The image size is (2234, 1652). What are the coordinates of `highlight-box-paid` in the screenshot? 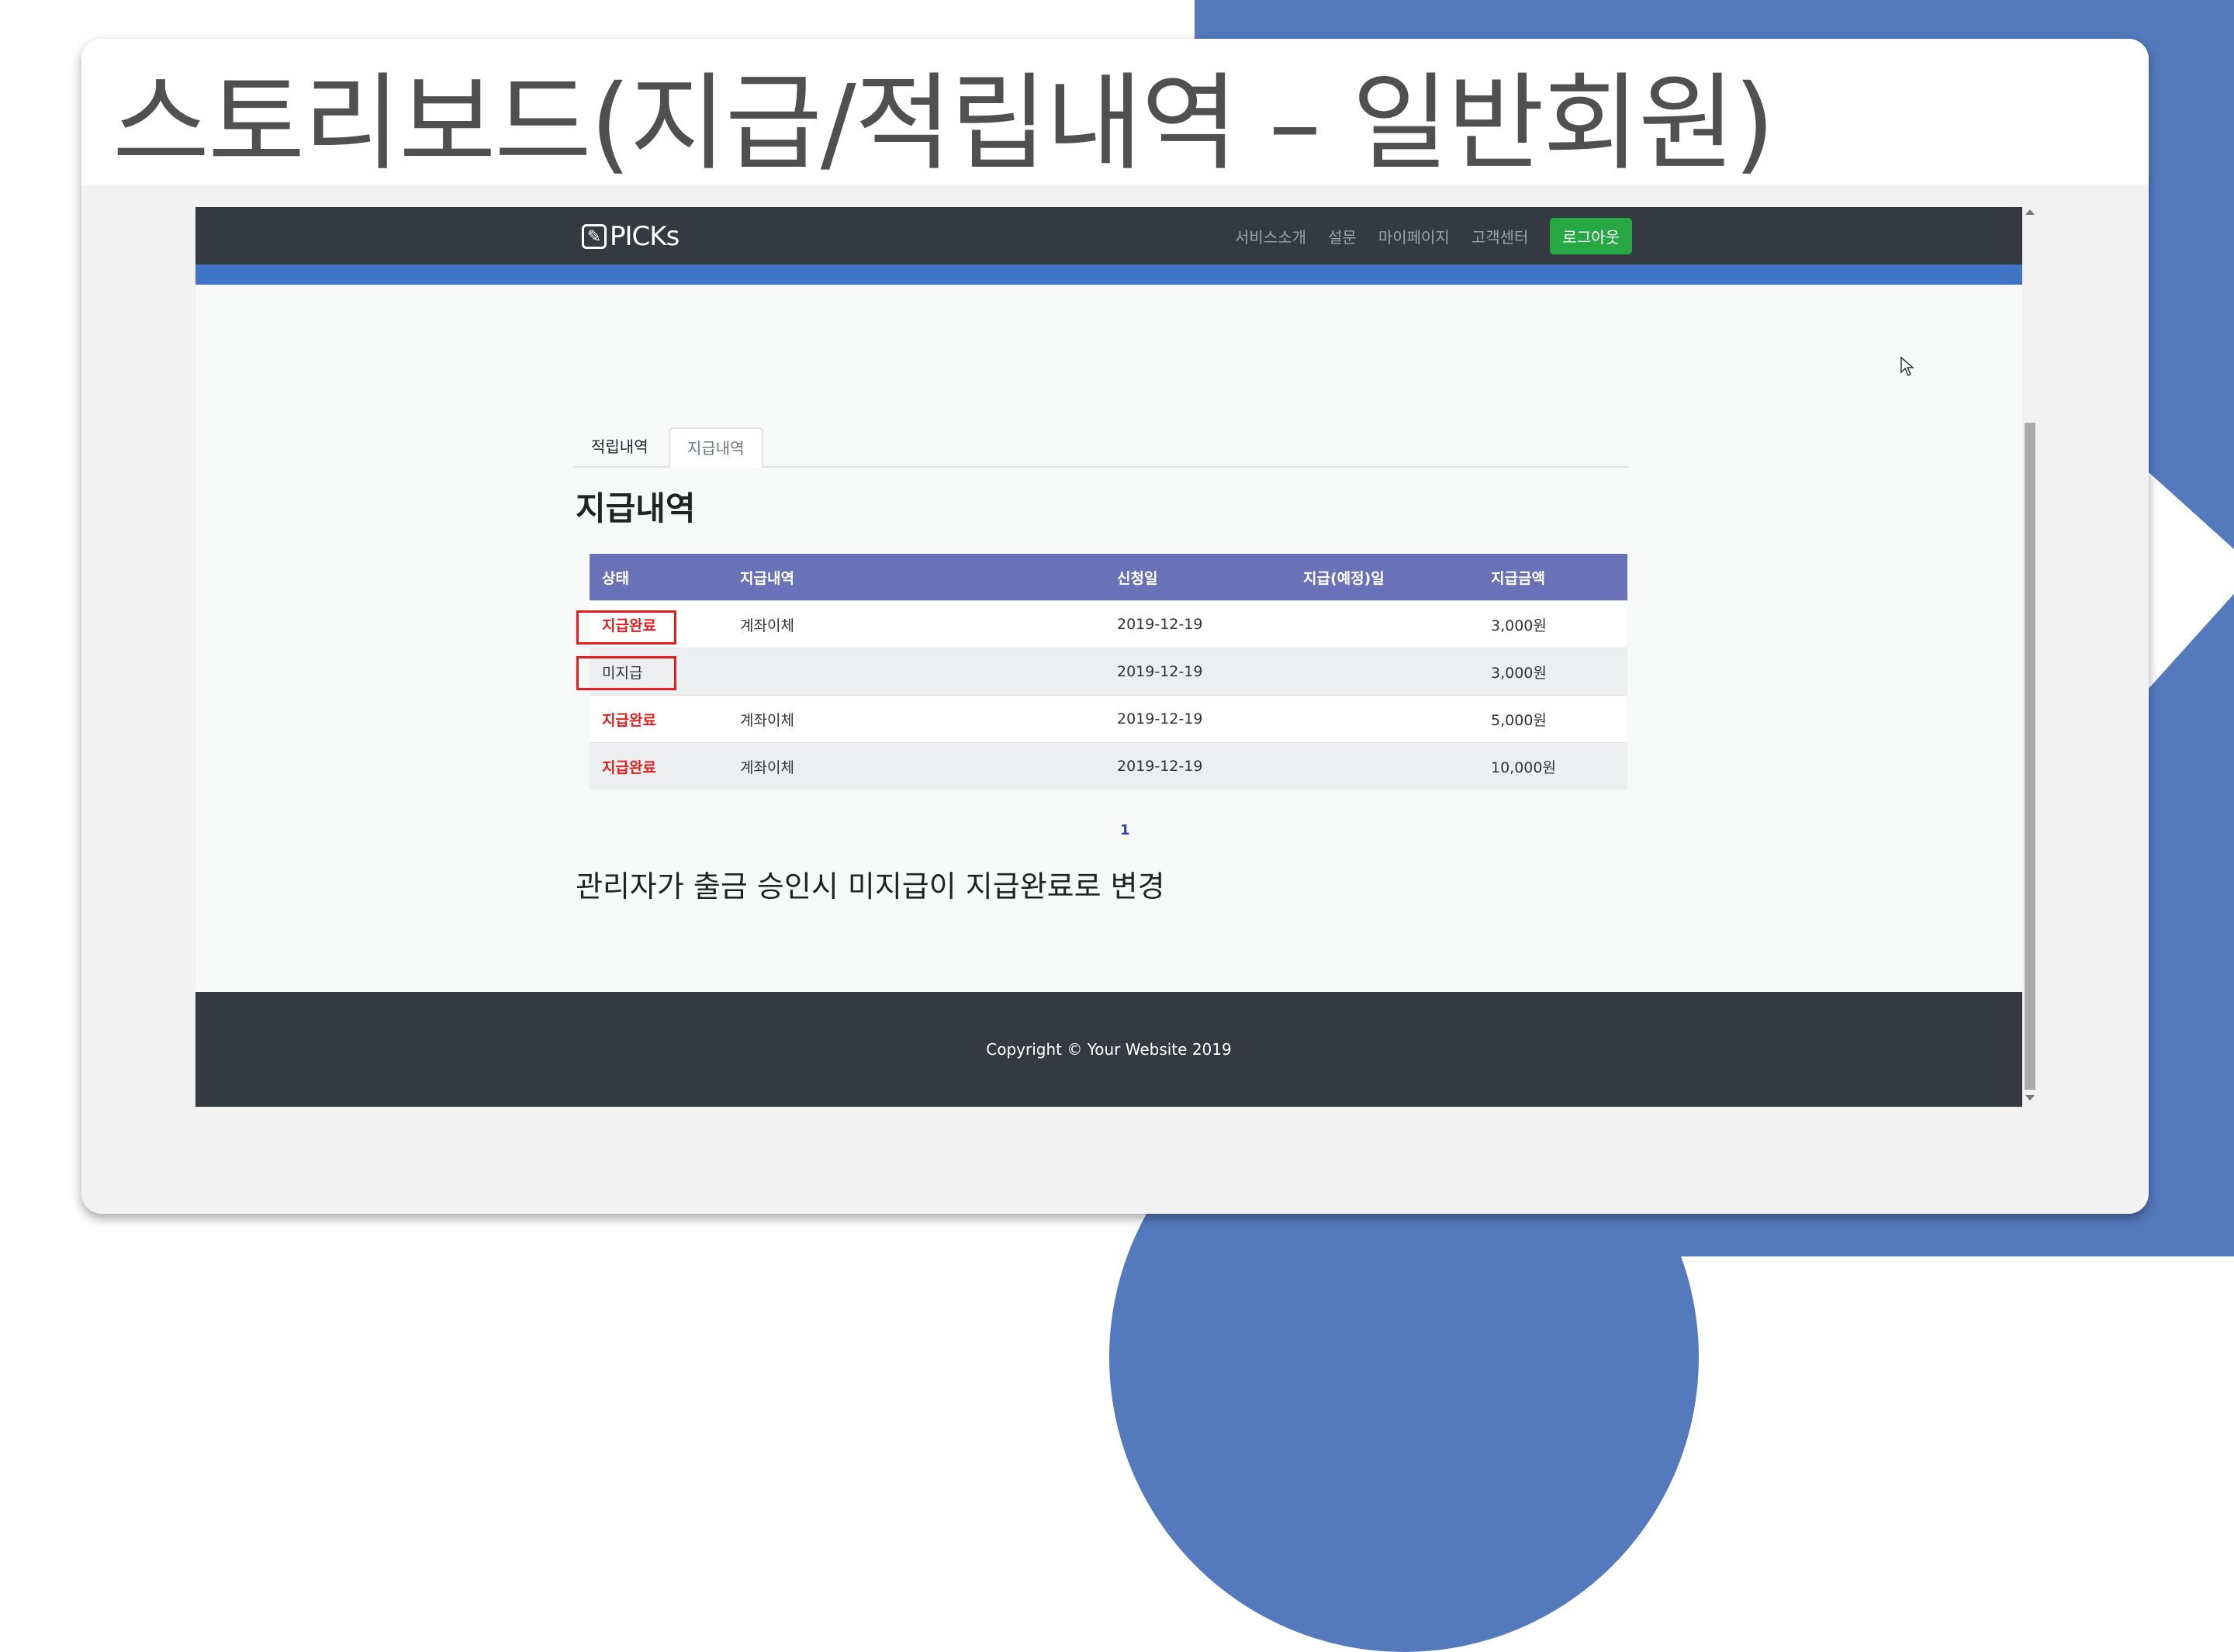 It's located at (626, 627).